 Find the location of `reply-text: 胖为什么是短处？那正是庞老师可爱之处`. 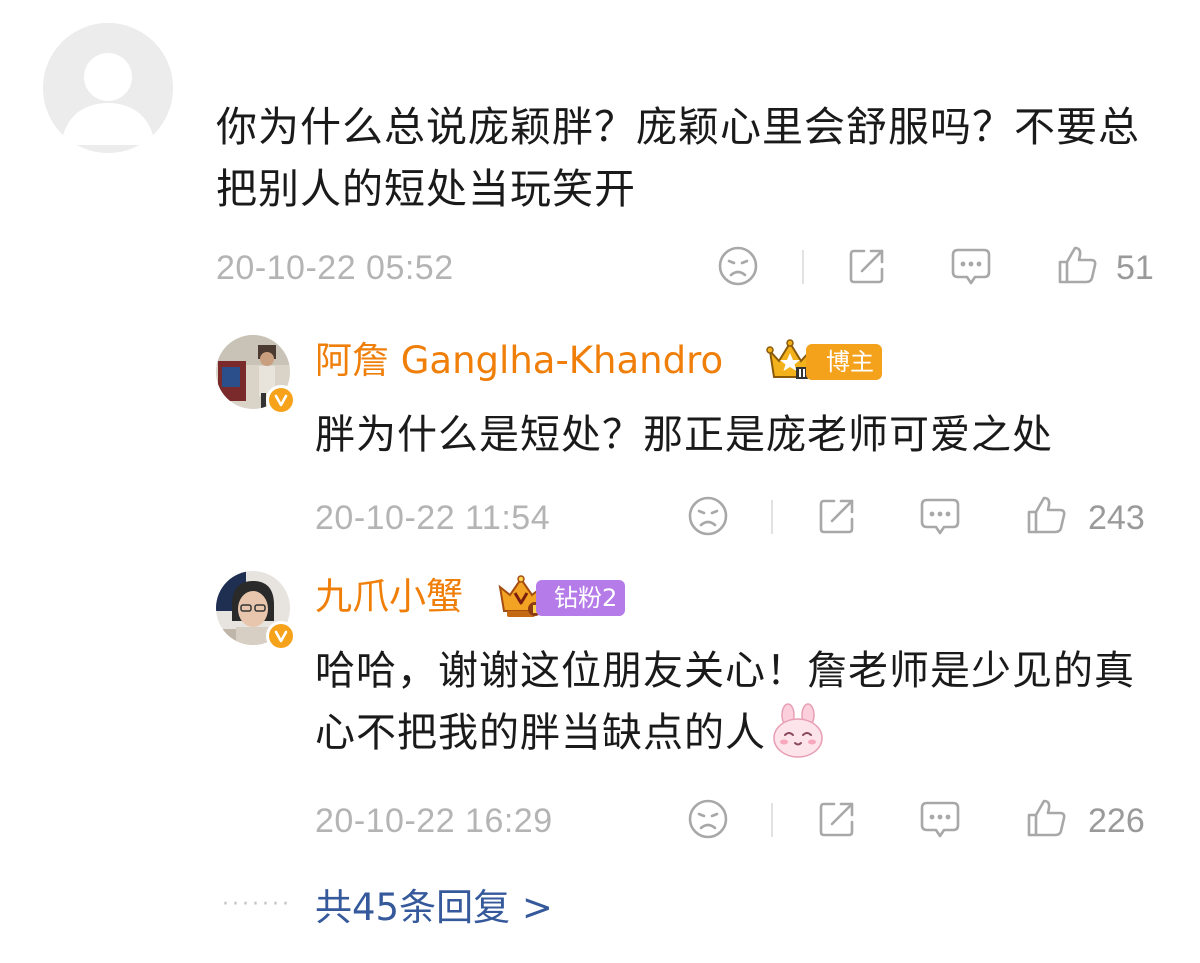

reply-text: 胖为什么是短处？那正是庞老师可爱之处 is located at coordinates (684, 435).